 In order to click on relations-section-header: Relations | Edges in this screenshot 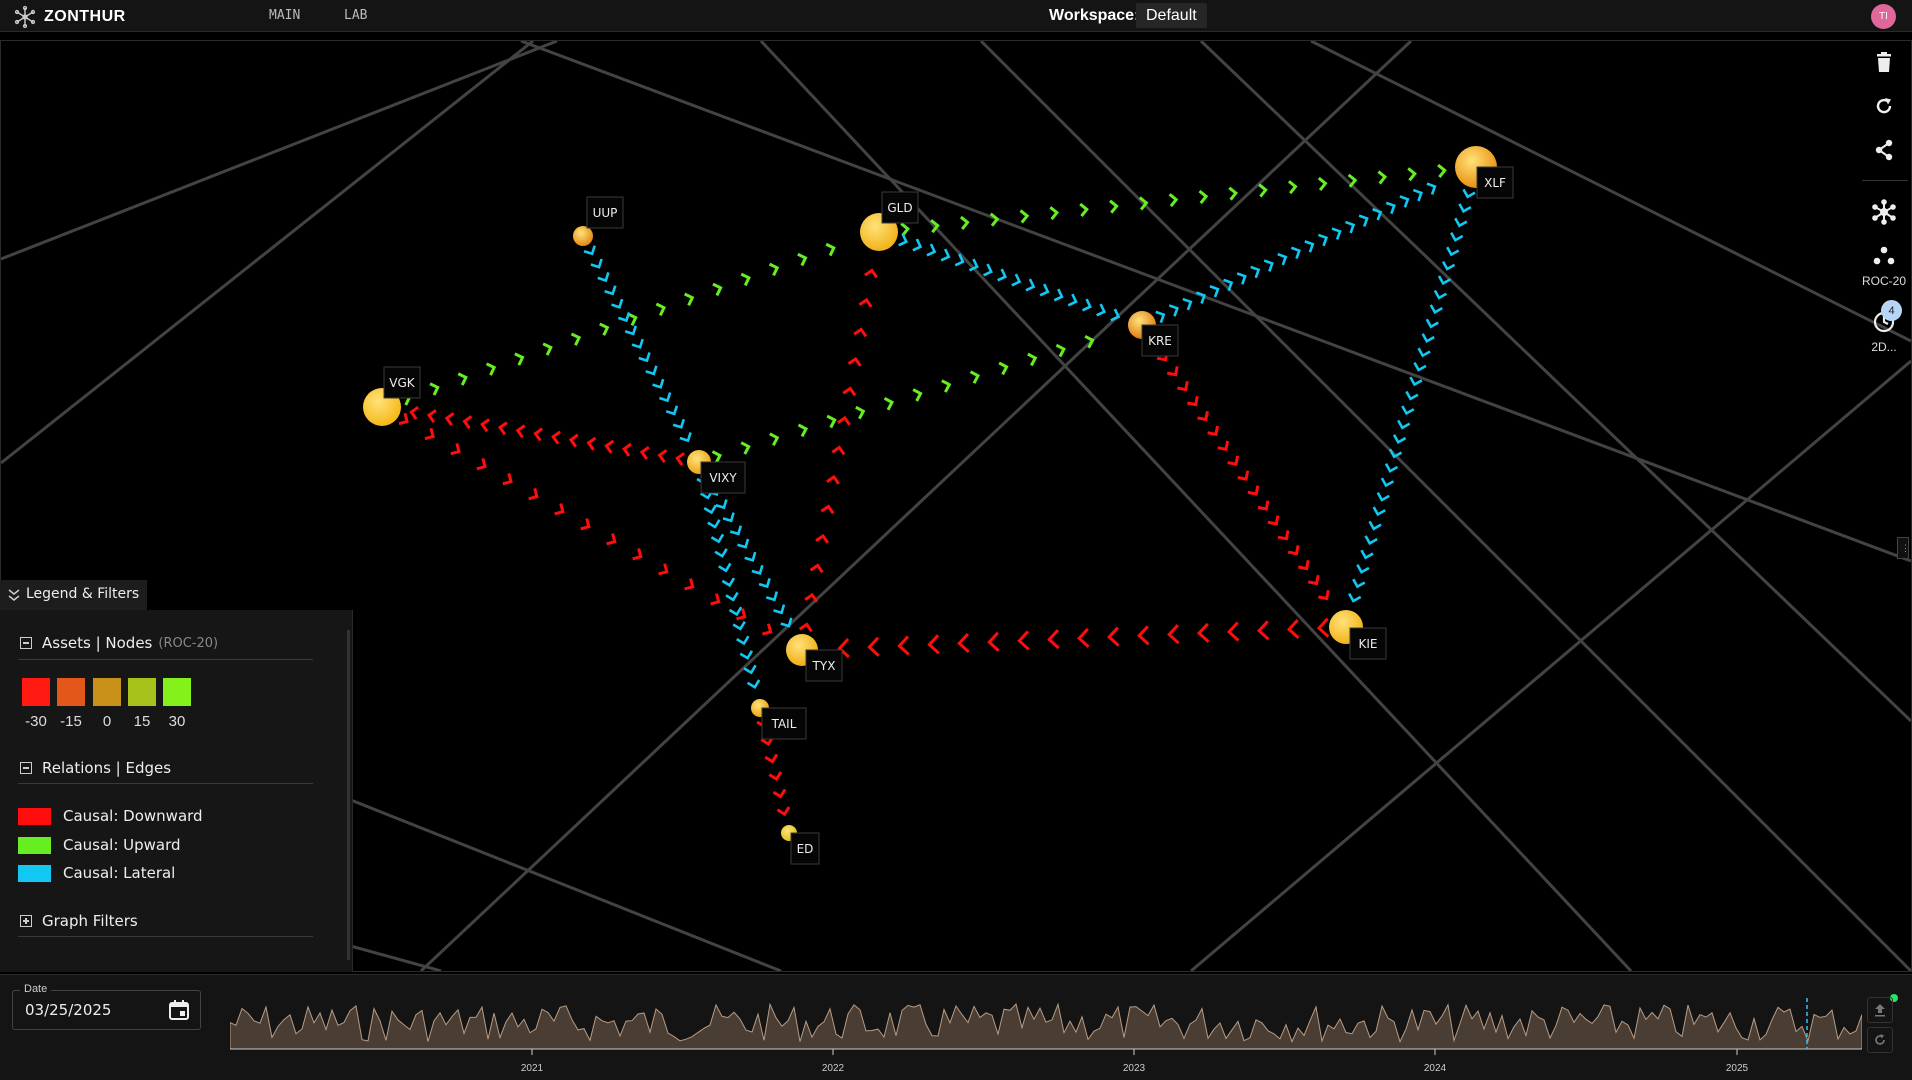, I will do `click(95, 768)`.